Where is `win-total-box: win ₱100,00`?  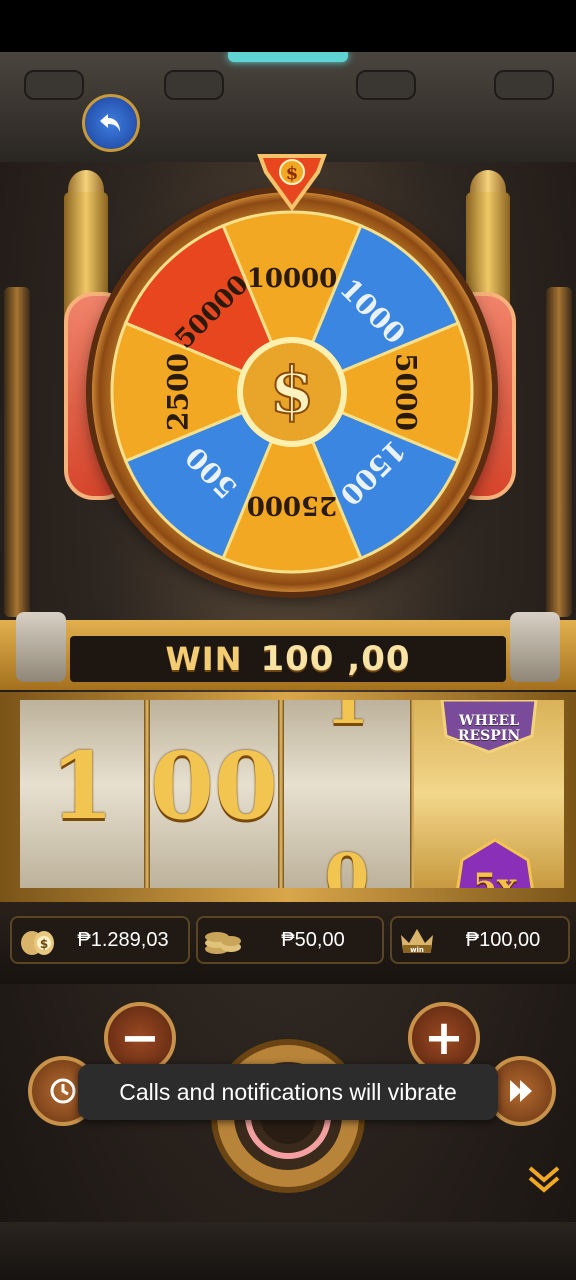
win-total-box: win ₱100,00 is located at coordinates (480, 940).